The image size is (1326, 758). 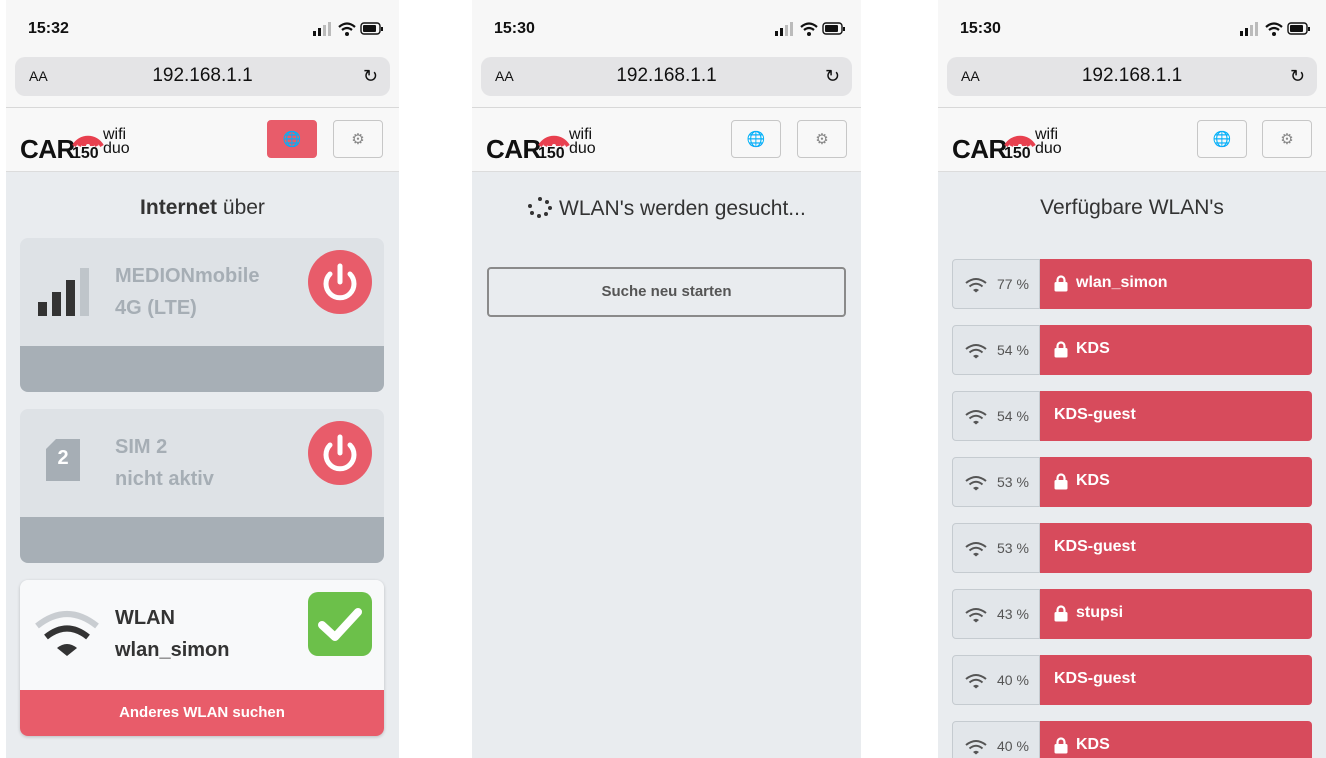 I want to click on wlan-list-item: 40 % KDS, so click(x=1132, y=739).